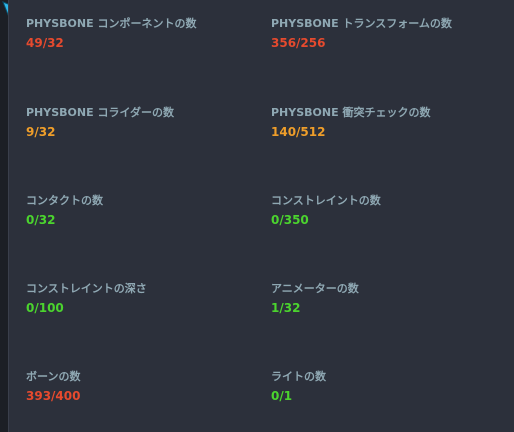 The width and height of the screenshot is (514, 432). I want to click on stat-label: コンストレイントの深さ, so click(86, 288).